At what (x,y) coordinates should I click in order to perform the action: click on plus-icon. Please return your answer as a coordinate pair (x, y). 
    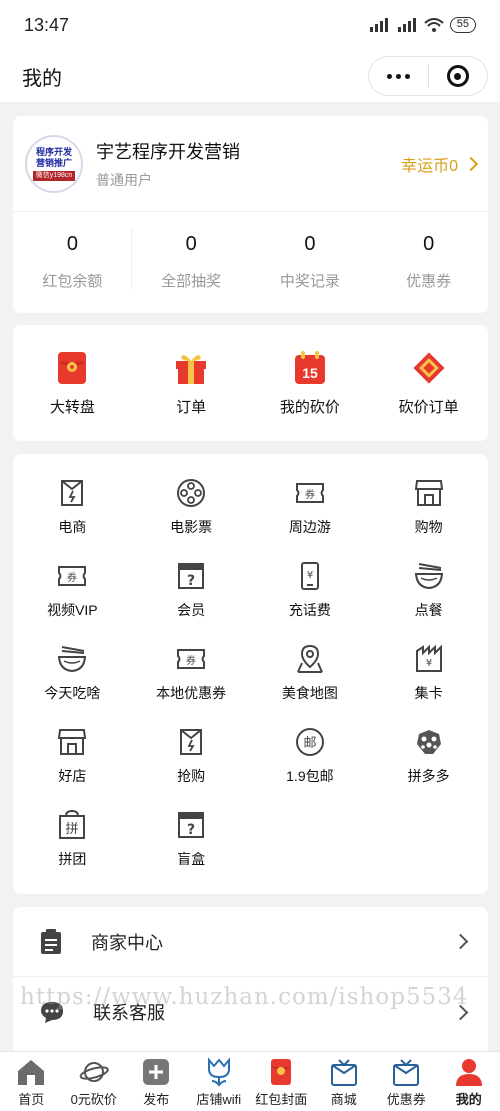
    Looking at the image, I should click on (156, 1072).